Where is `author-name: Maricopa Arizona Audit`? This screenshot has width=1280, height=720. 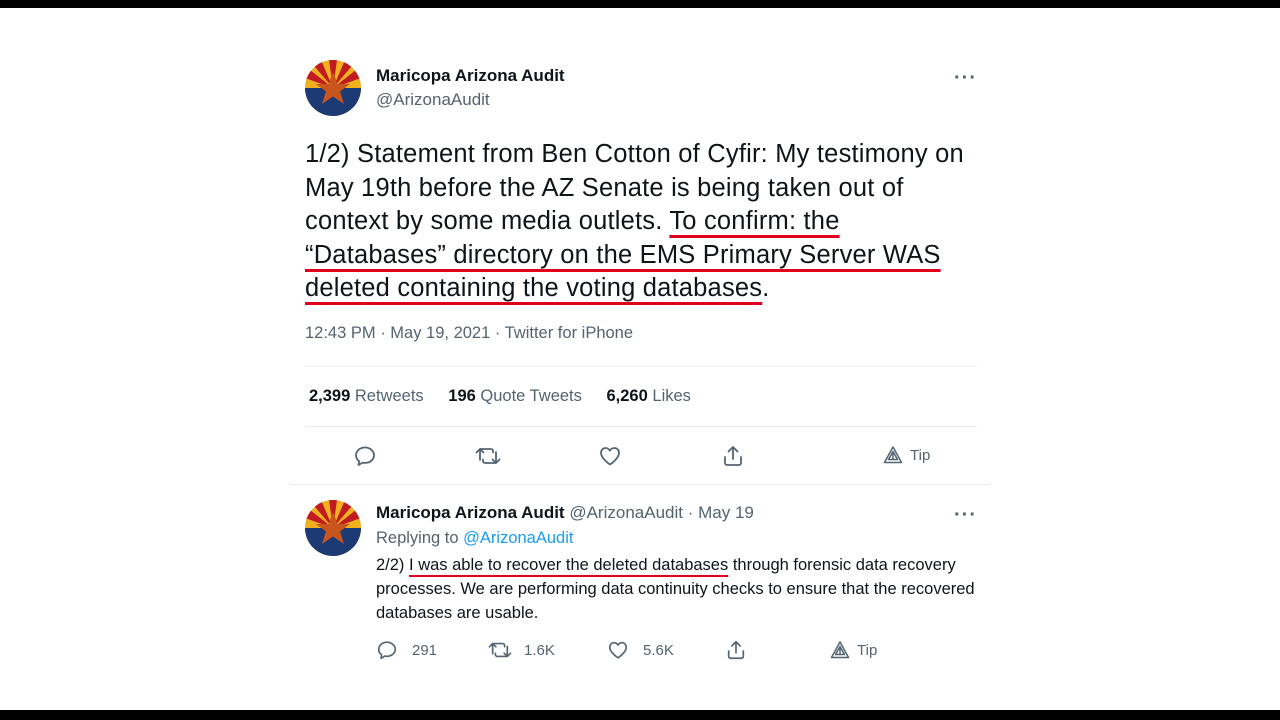 author-name: Maricopa Arizona Audit is located at coordinates (470, 76).